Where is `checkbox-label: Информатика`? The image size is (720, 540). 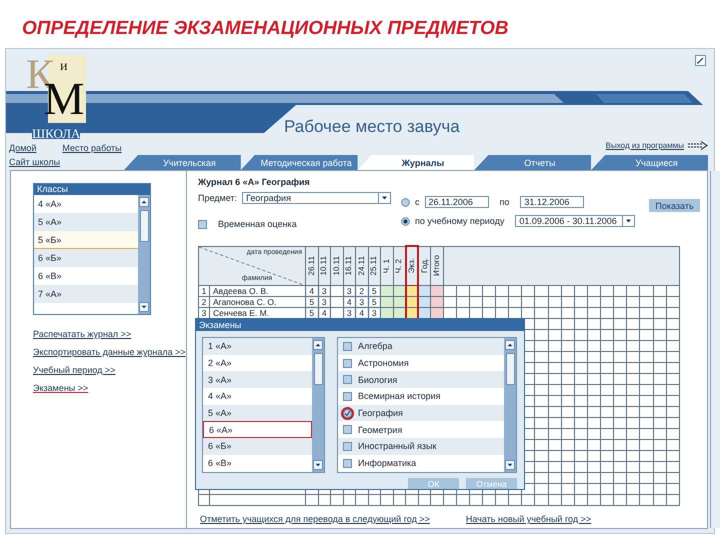 checkbox-label: Информатика is located at coordinates (387, 463).